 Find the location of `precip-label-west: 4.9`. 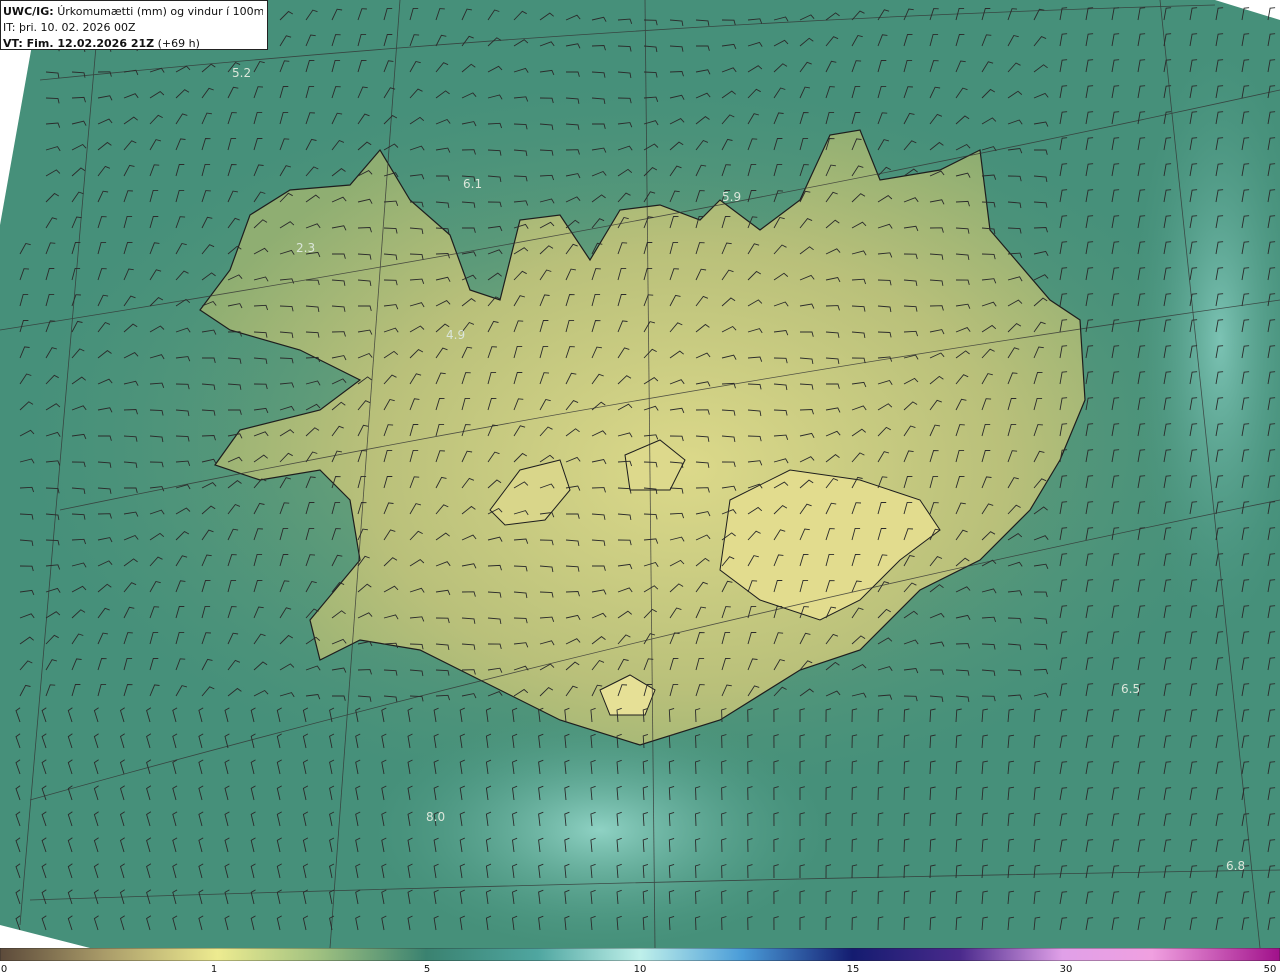

precip-label-west: 4.9 is located at coordinates (455, 335).